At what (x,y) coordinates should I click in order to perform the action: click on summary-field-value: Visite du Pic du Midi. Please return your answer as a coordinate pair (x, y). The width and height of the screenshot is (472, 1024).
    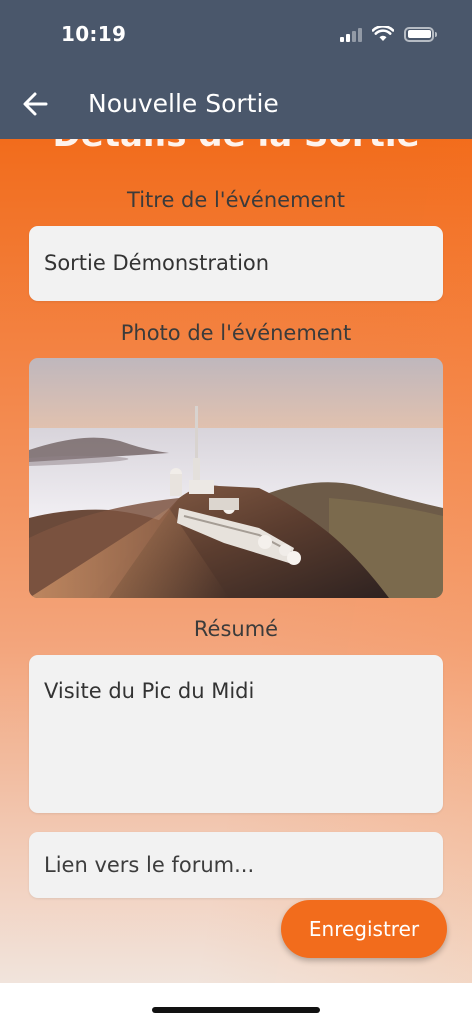
    Looking at the image, I should click on (149, 691).